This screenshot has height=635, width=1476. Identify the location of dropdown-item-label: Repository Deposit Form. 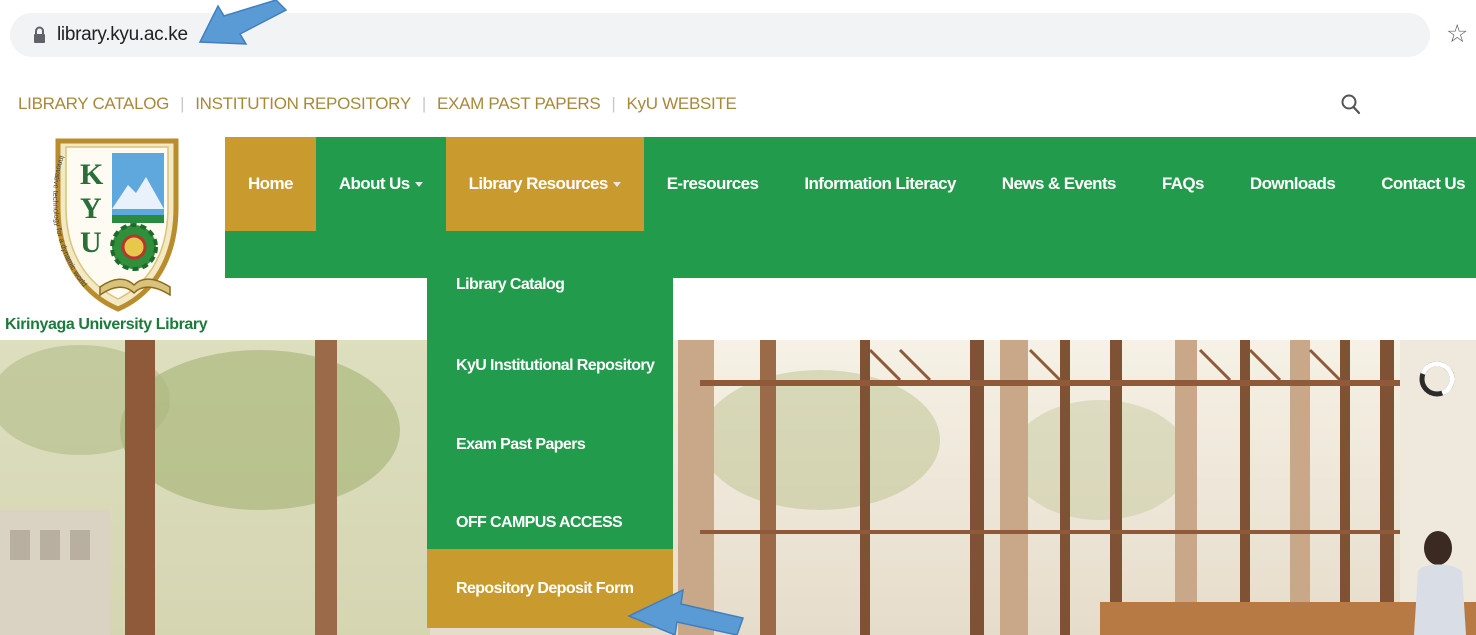
(545, 588).